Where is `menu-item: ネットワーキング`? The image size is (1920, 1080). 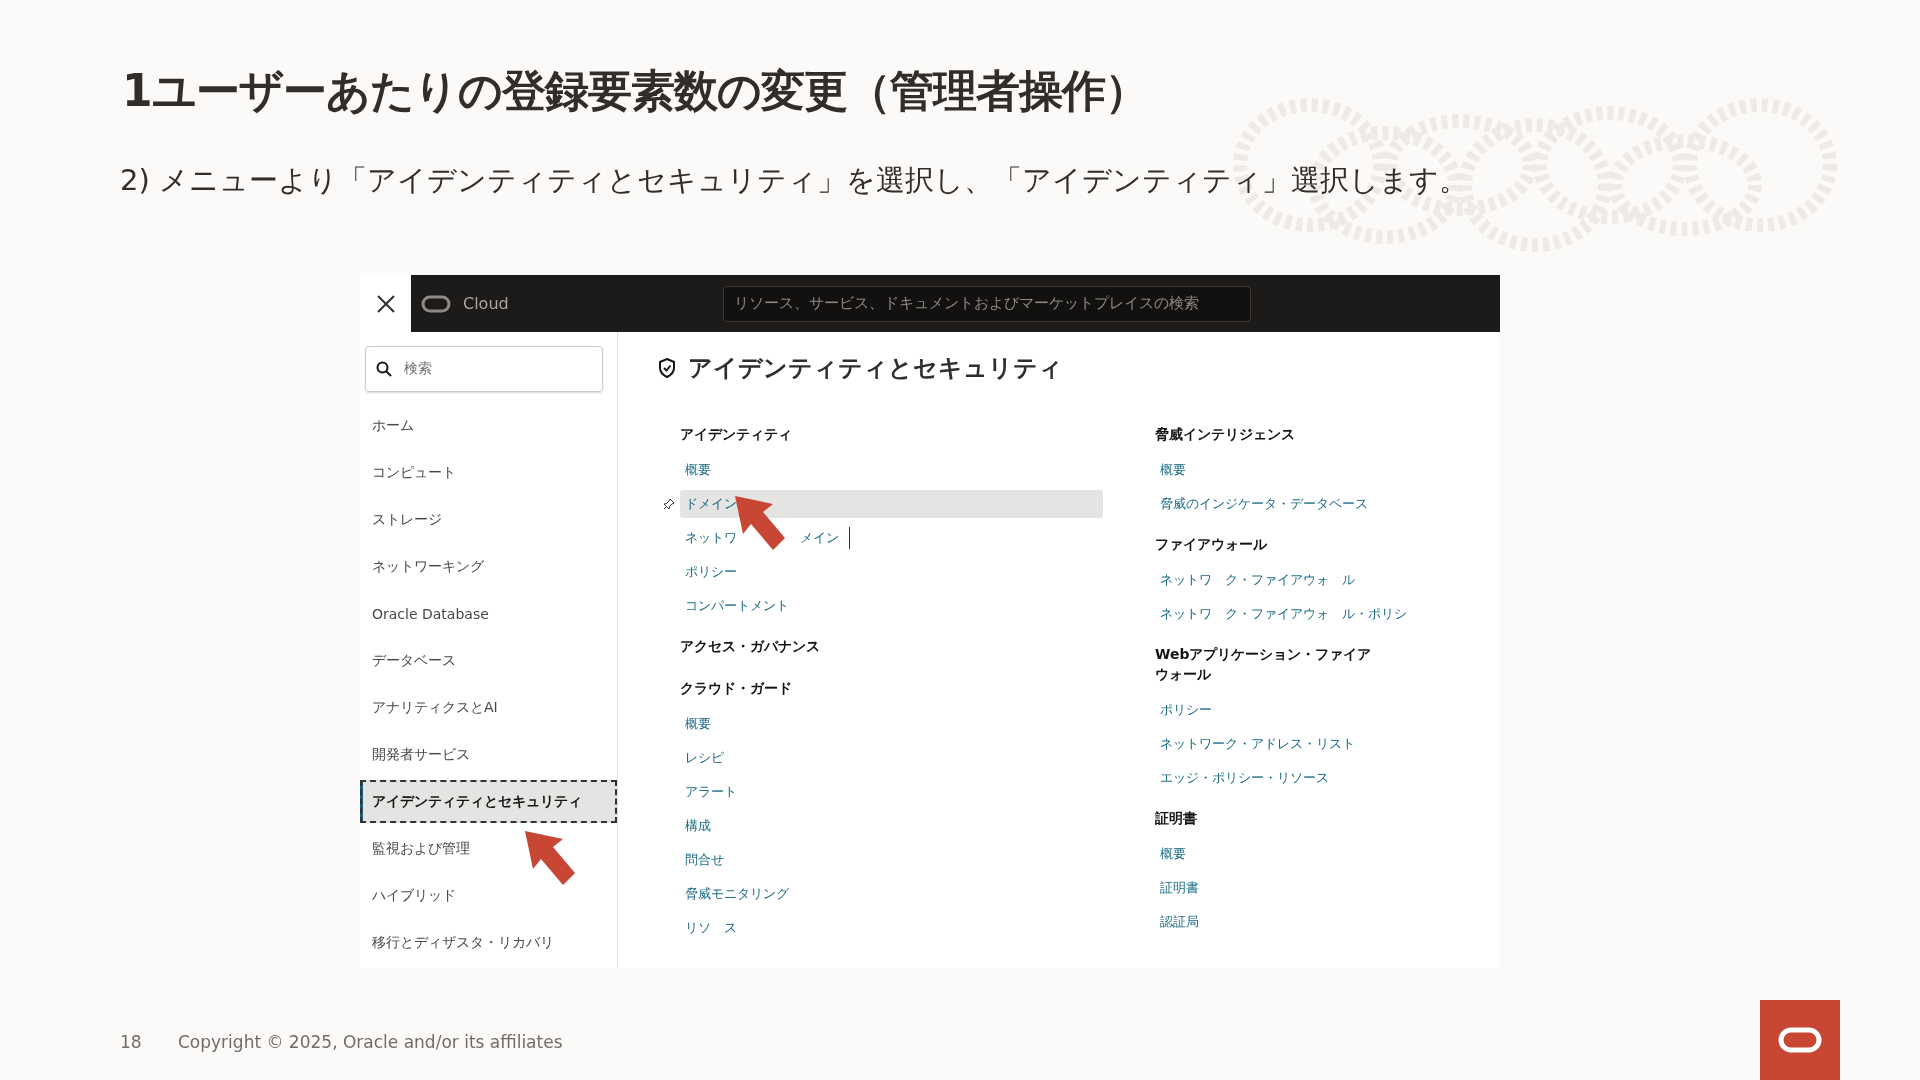 menu-item: ネットワーキング is located at coordinates (488, 566).